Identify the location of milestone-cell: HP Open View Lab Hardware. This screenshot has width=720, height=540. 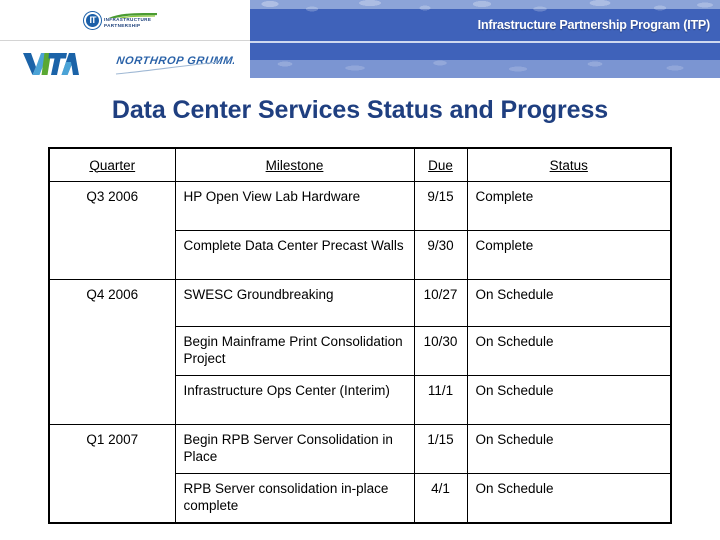
(294, 206).